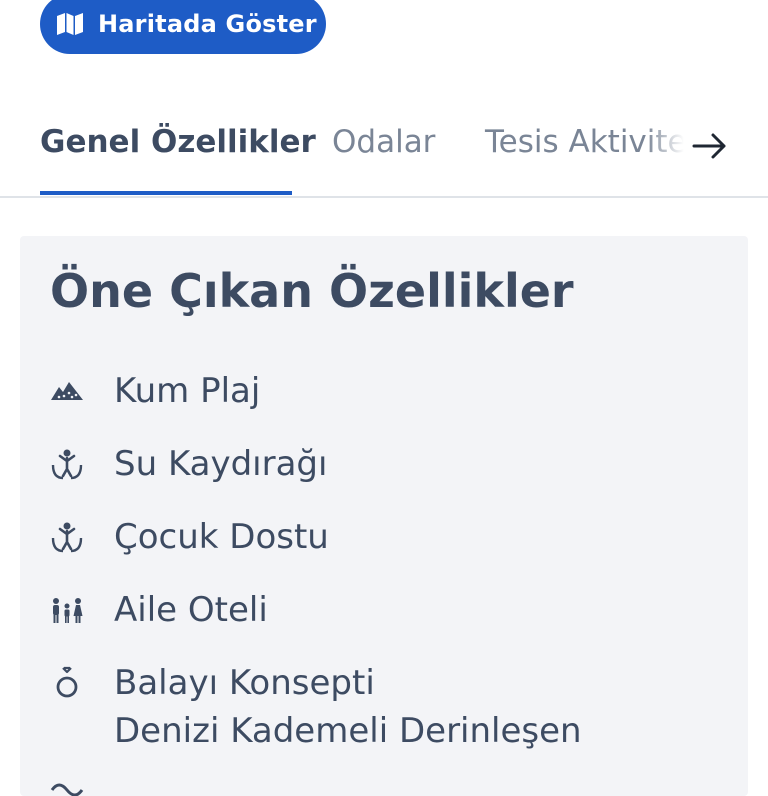  What do you see at coordinates (67, 683) in the screenshot?
I see `ring-icon` at bounding box center [67, 683].